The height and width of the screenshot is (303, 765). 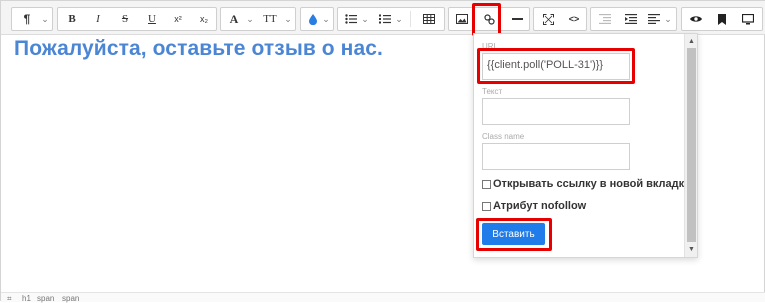 I want to click on align-left-icon, so click(x=654, y=19).